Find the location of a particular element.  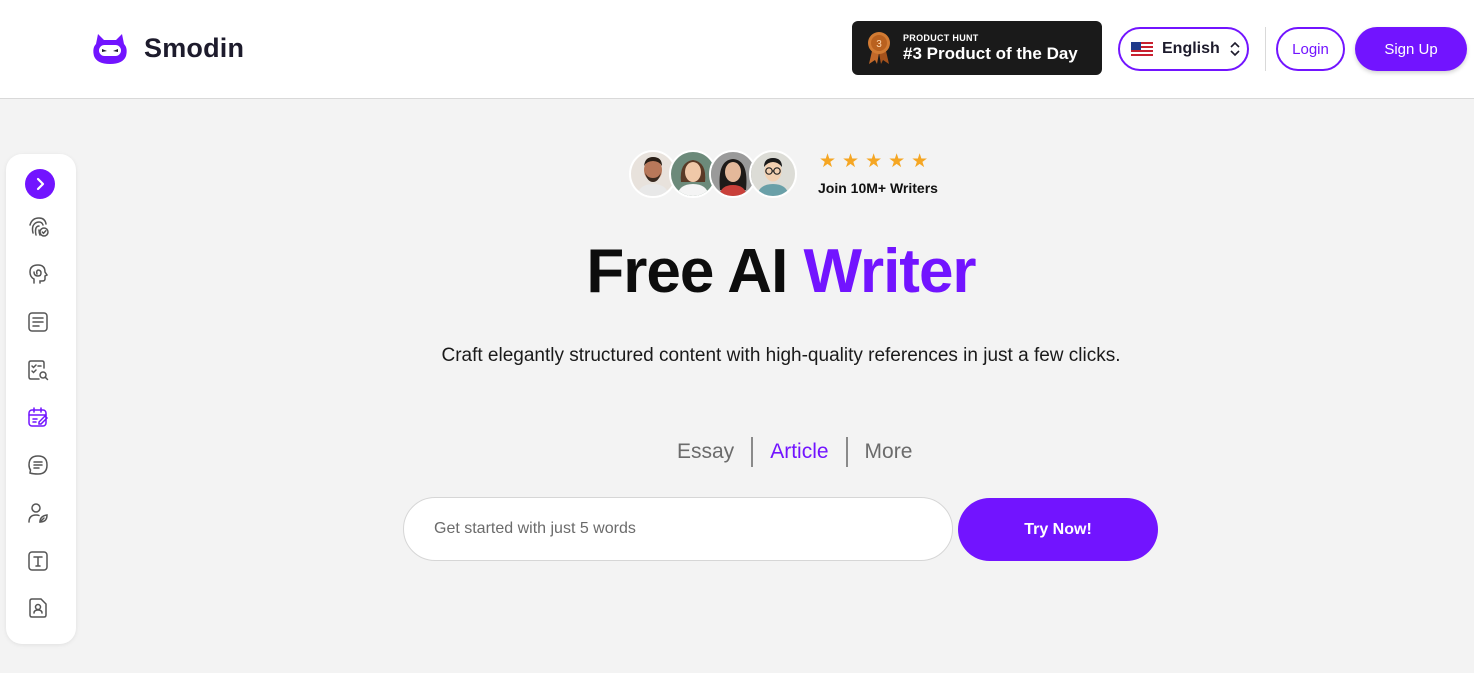

product-hunt-badge: 3 PRODUCT HUNT #3 Product of the Day is located at coordinates (977, 48).